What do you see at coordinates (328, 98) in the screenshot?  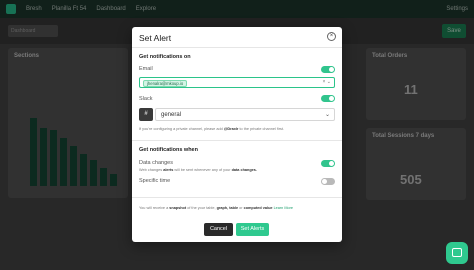 I see `slack-toggle` at bounding box center [328, 98].